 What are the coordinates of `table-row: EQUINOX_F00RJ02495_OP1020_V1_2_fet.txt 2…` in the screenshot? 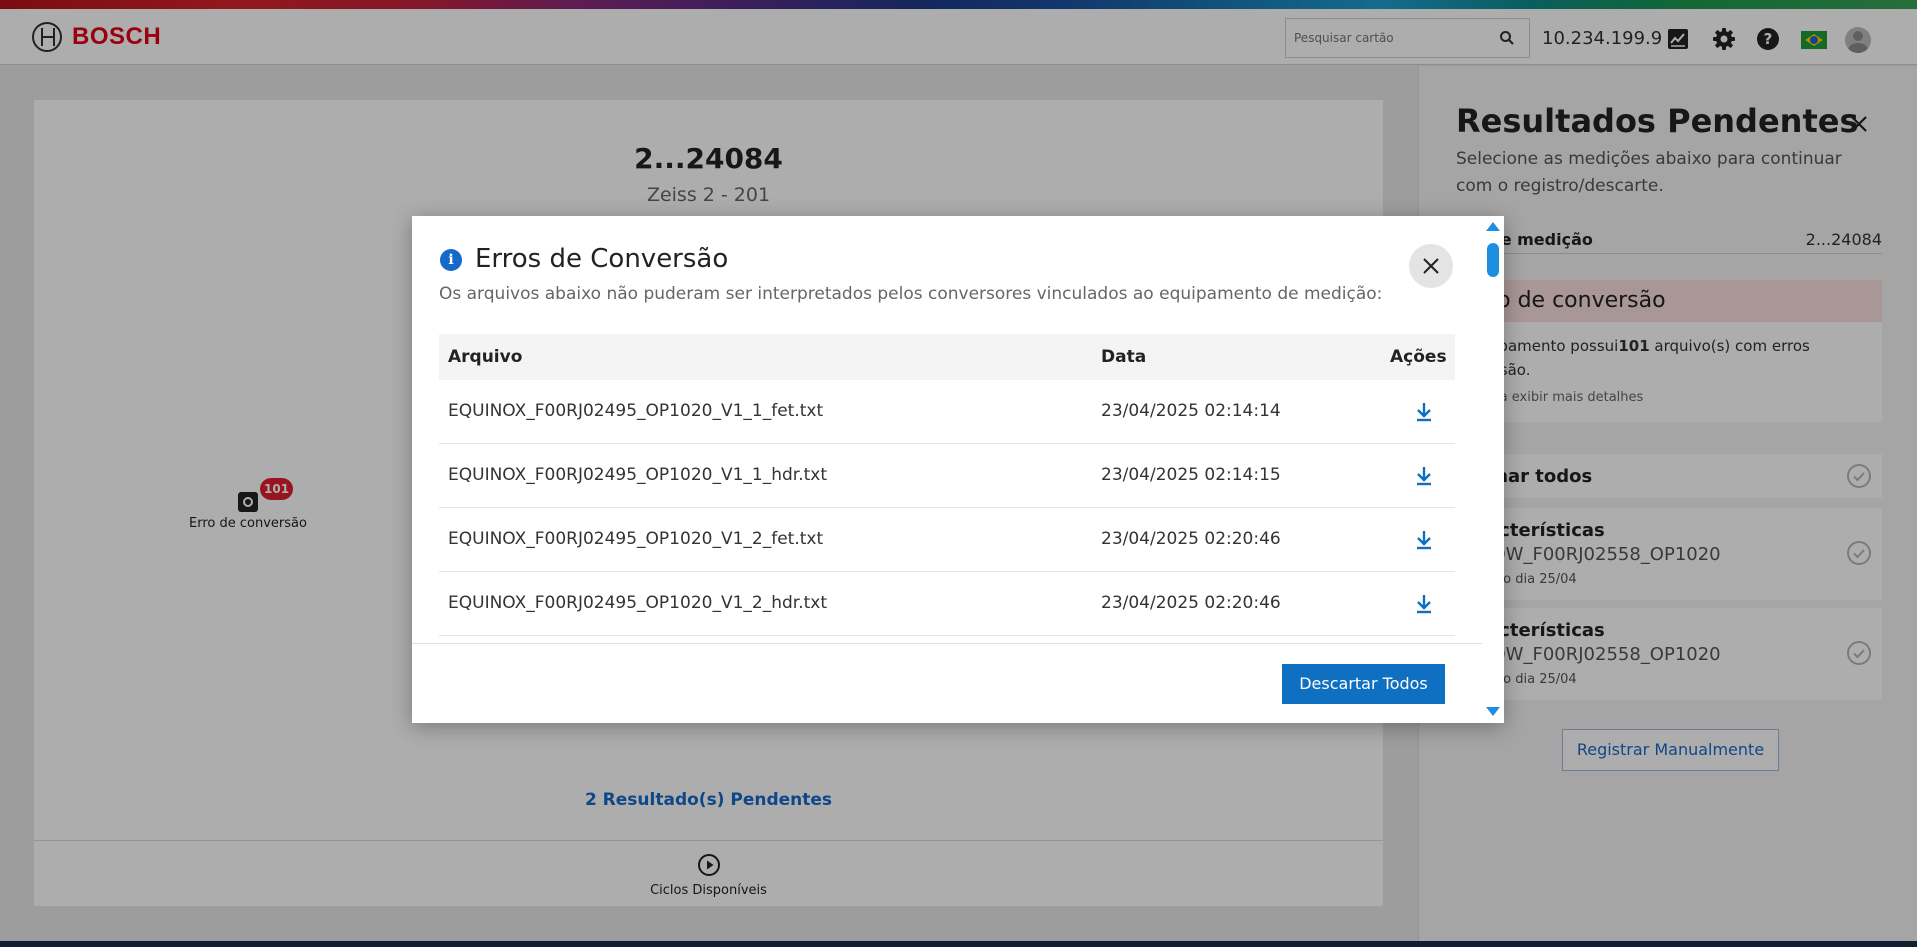 It's located at (947, 540).